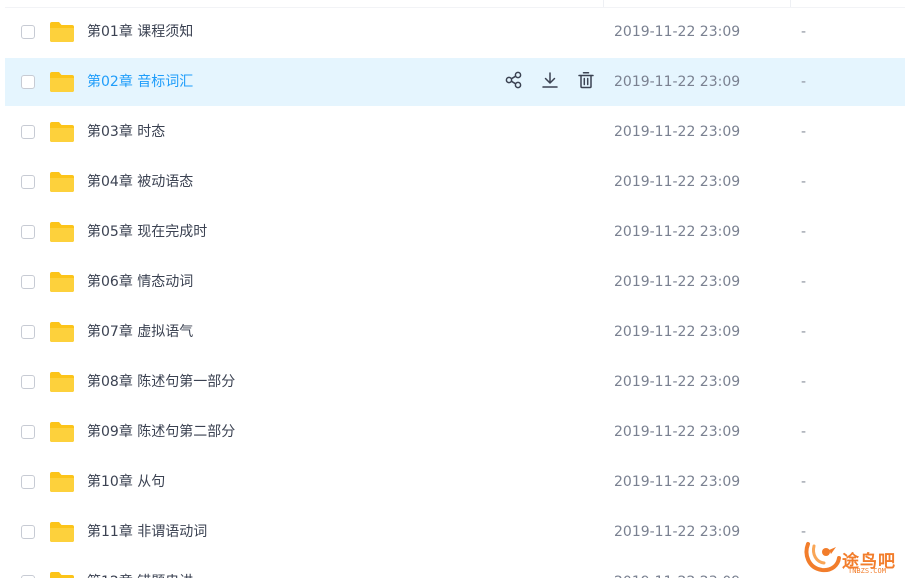  Describe the element at coordinates (867, 571) in the screenshot. I see `watermark-domain: TNBZS.COM` at that location.